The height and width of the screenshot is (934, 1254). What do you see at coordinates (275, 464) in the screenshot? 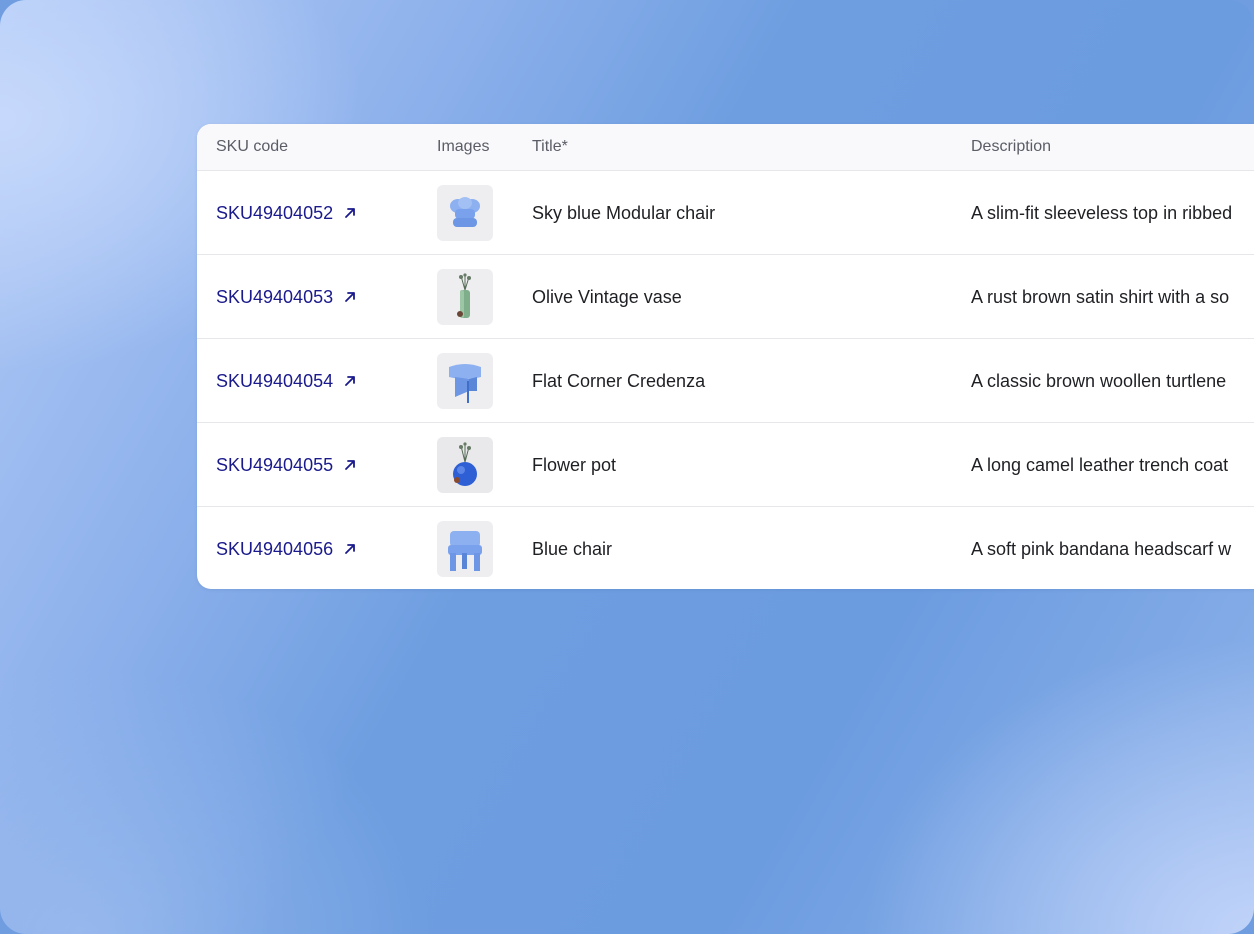
I see `sku-text: SKU49404055` at bounding box center [275, 464].